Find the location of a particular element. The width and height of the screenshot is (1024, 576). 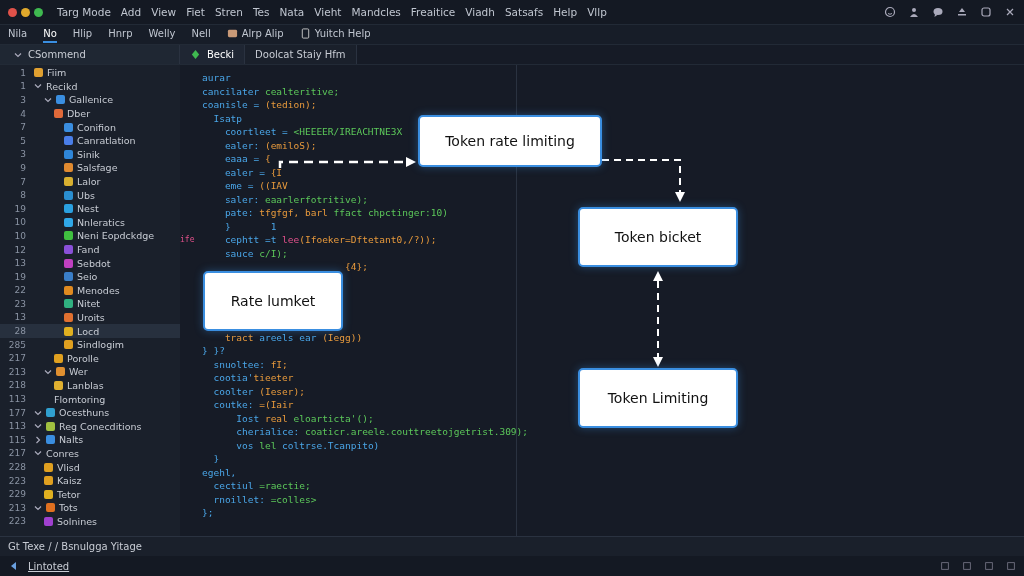

close-icon is located at coordinates (1010, 12).